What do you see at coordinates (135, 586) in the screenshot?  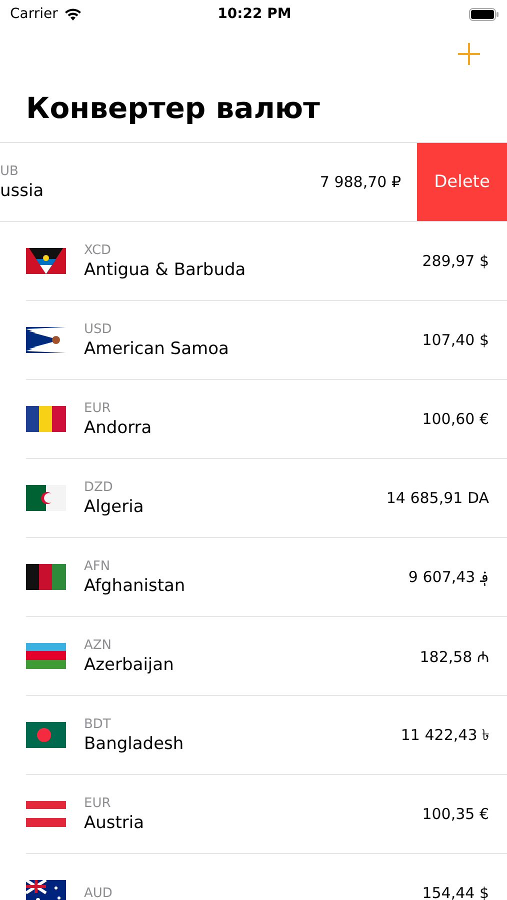 I see `country-name: Afghanistan` at bounding box center [135, 586].